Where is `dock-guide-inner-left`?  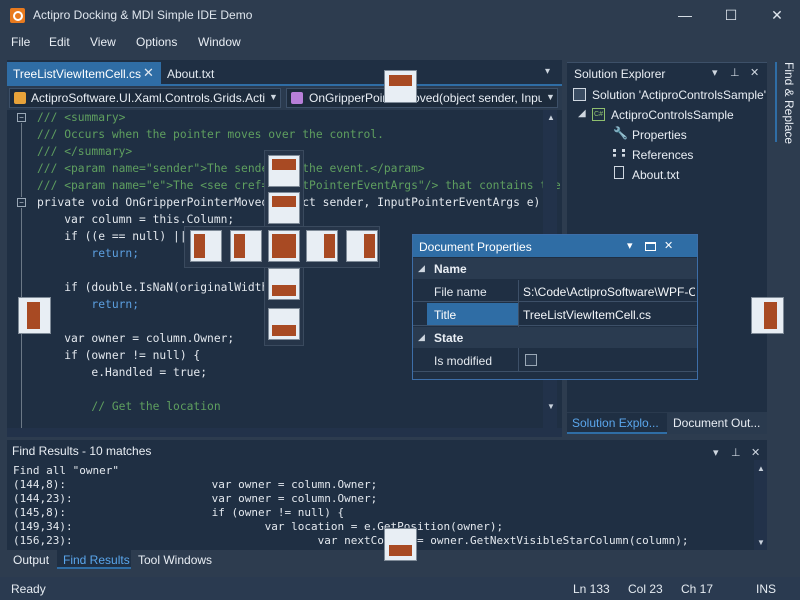 dock-guide-inner-left is located at coordinates (246, 246).